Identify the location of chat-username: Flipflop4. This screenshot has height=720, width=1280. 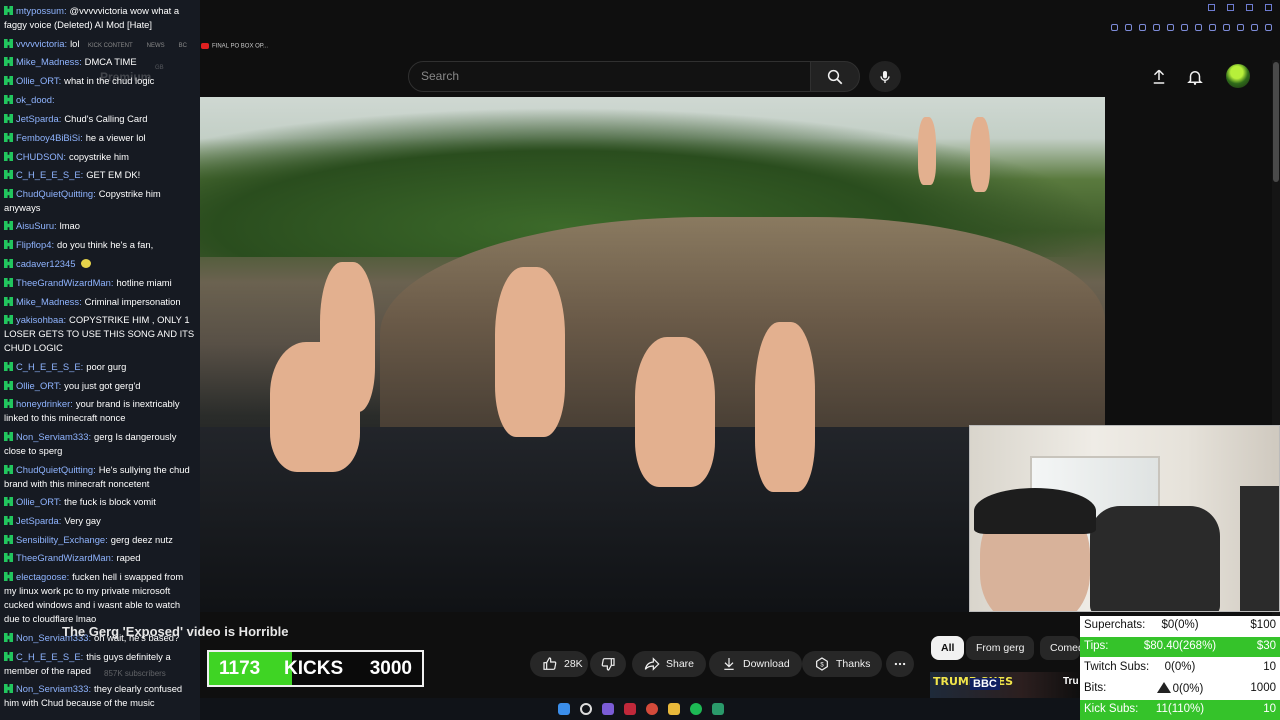
(33, 244).